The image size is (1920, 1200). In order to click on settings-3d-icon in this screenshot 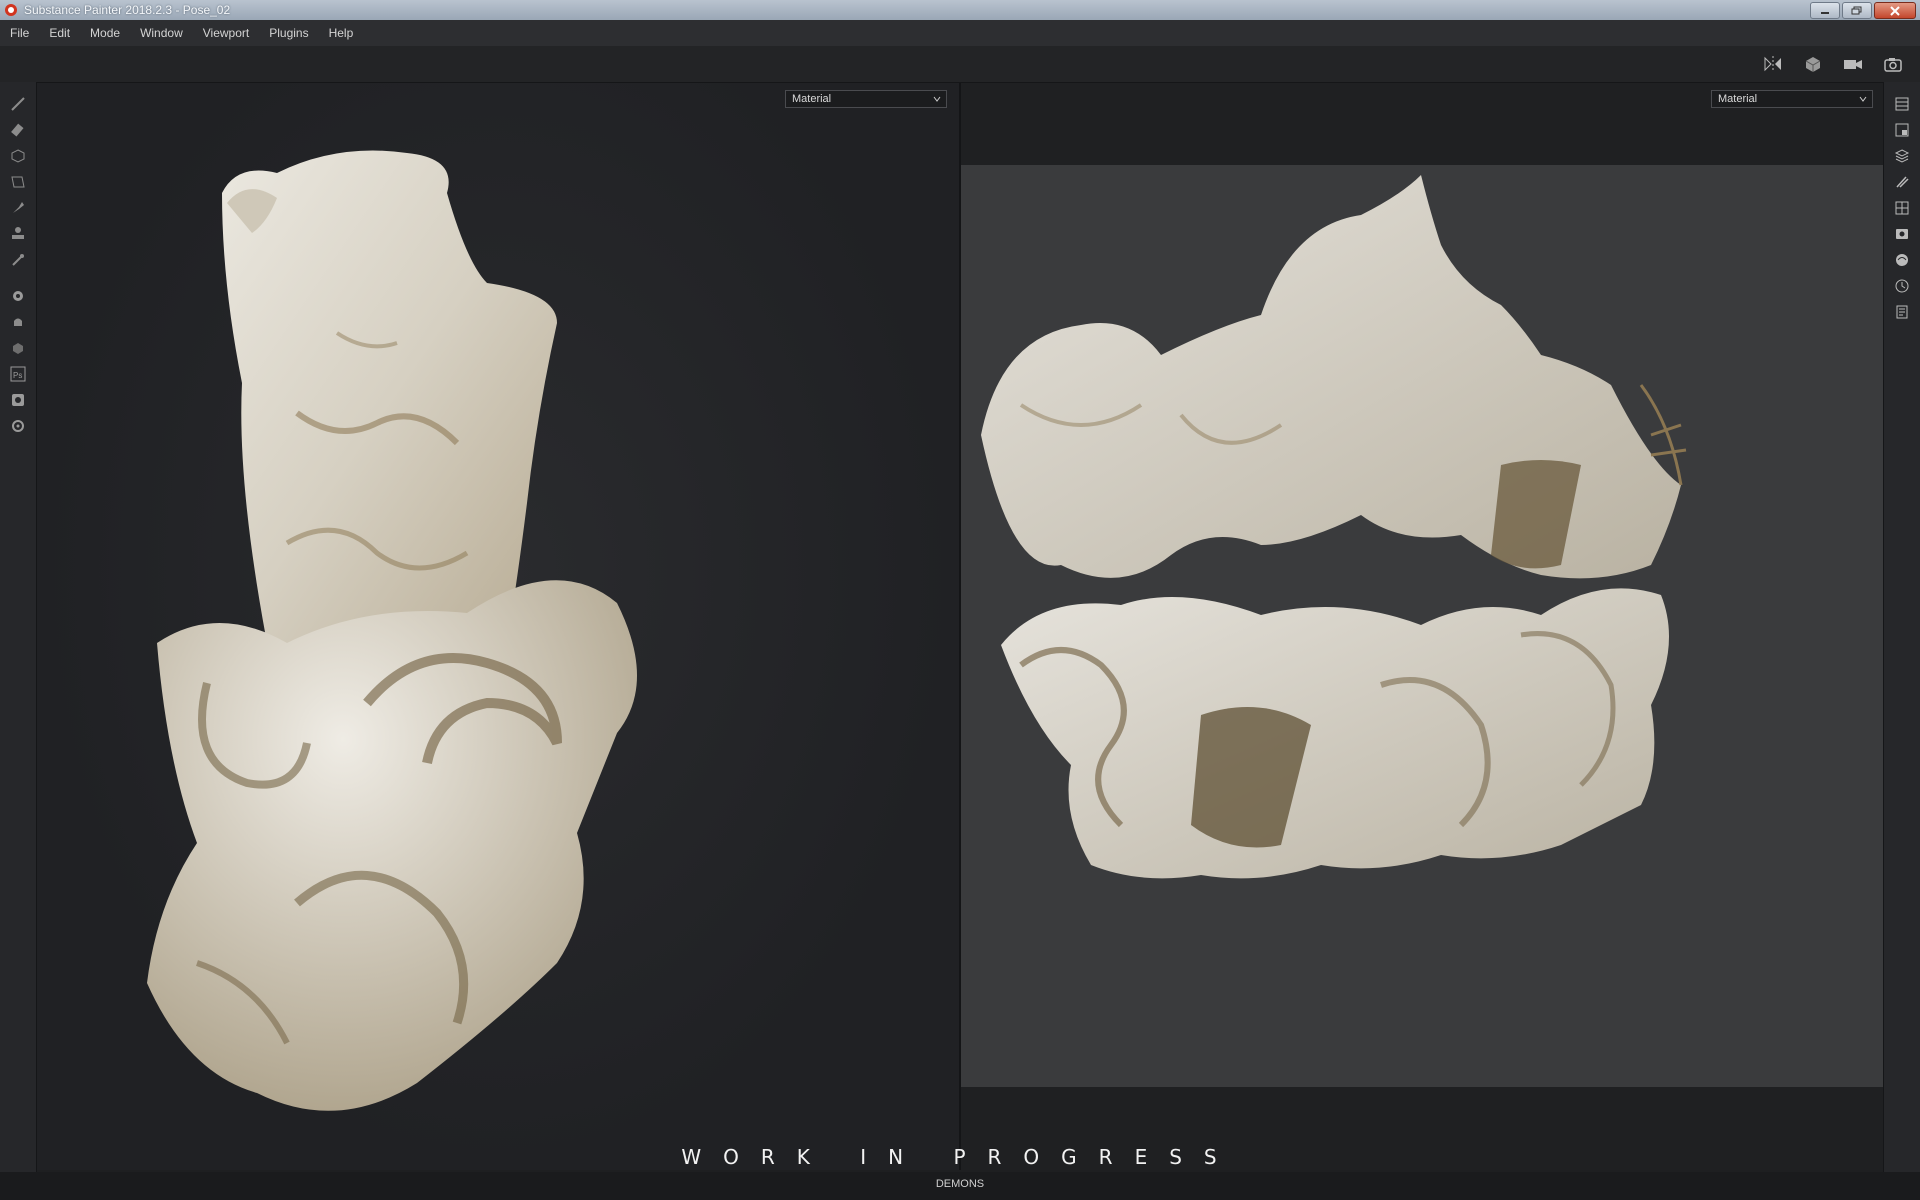, I will do `click(18, 348)`.